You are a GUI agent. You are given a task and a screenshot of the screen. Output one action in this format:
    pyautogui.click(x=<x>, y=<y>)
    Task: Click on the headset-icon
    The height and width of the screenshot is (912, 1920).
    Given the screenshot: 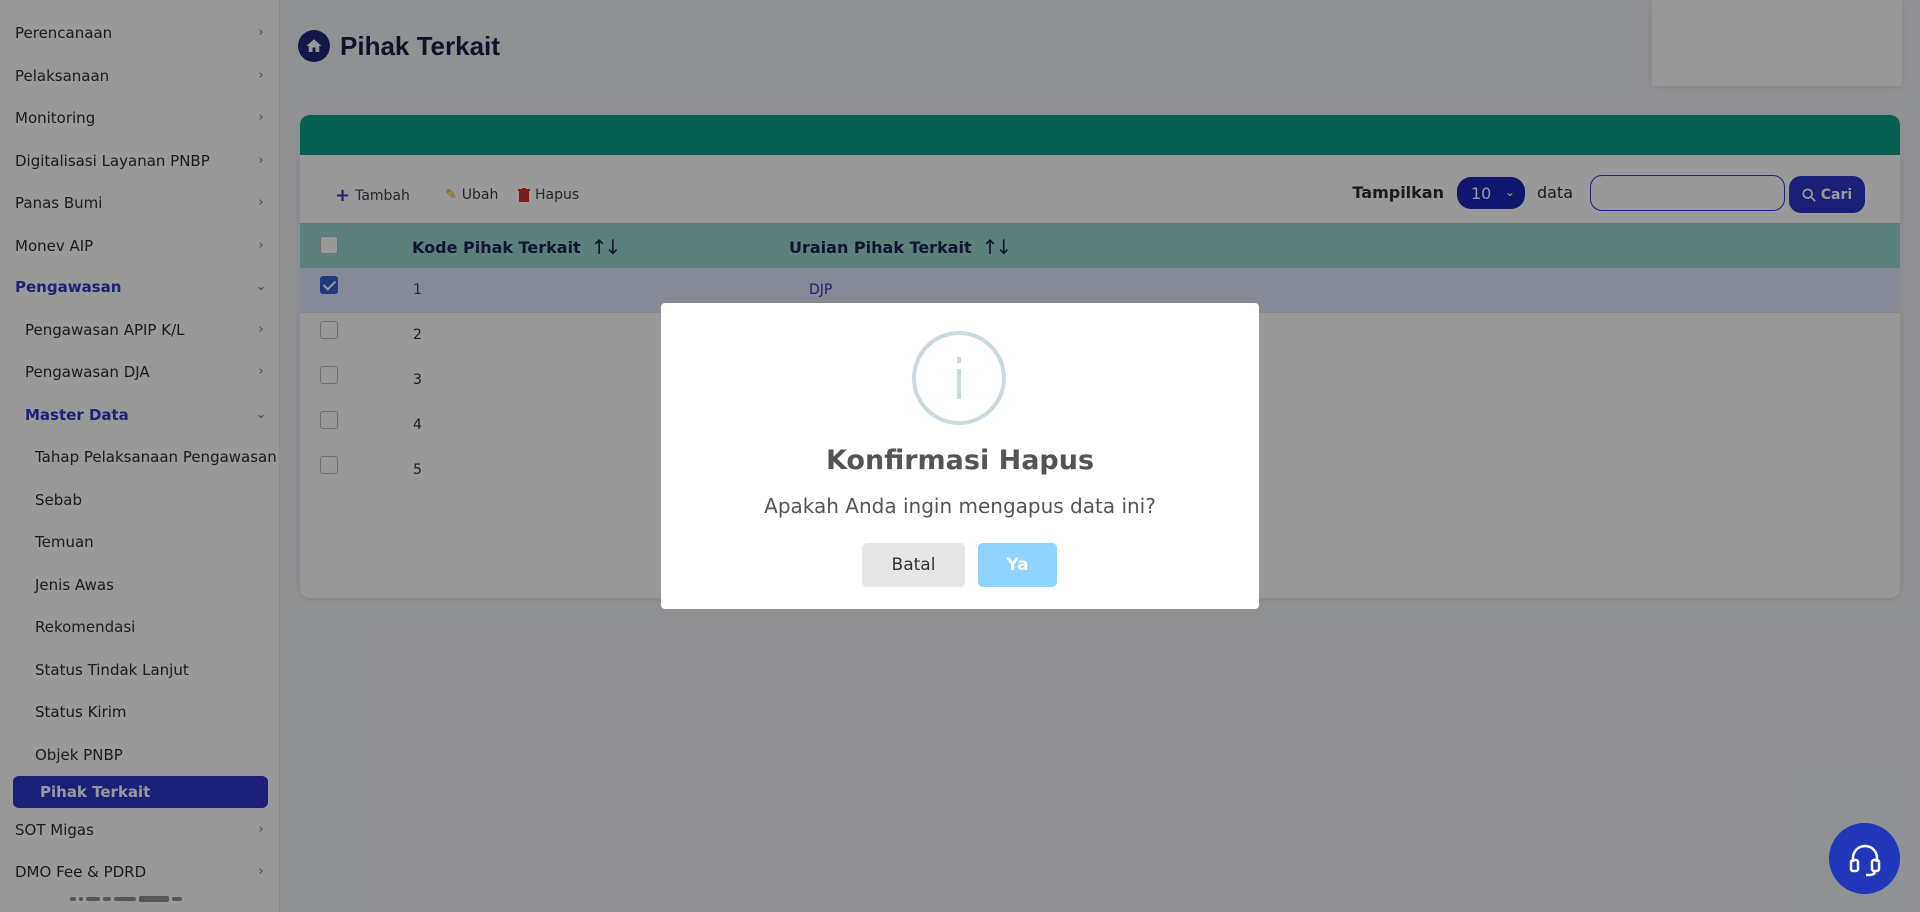 What is the action you would take?
    pyautogui.click(x=1864, y=860)
    